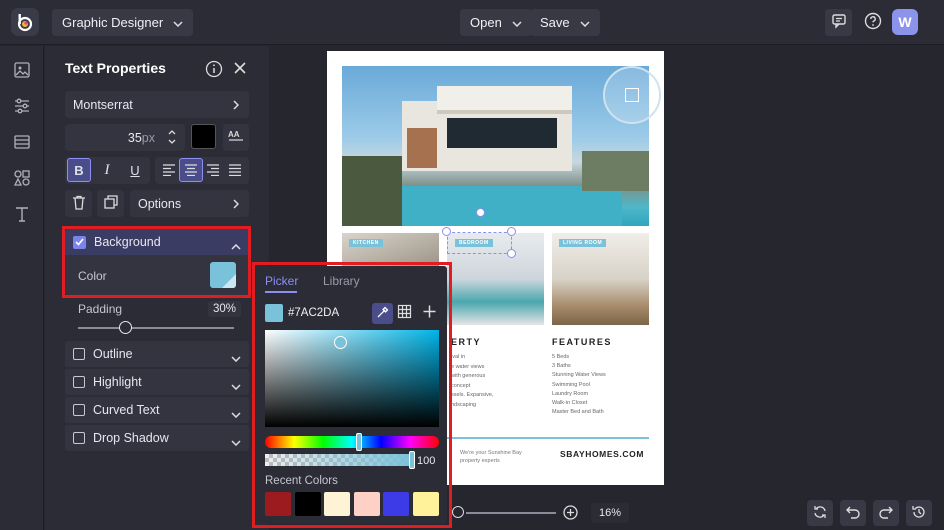  What do you see at coordinates (22, 142) in the screenshot?
I see `layout-icon` at bounding box center [22, 142].